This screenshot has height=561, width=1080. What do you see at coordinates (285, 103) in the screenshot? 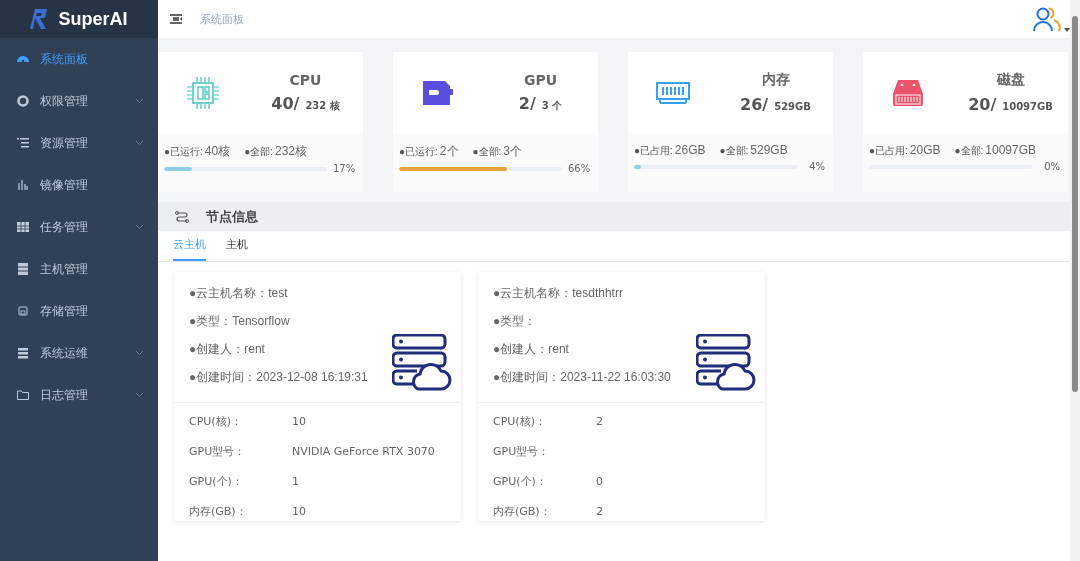
I see `stat-used: 40/` at bounding box center [285, 103].